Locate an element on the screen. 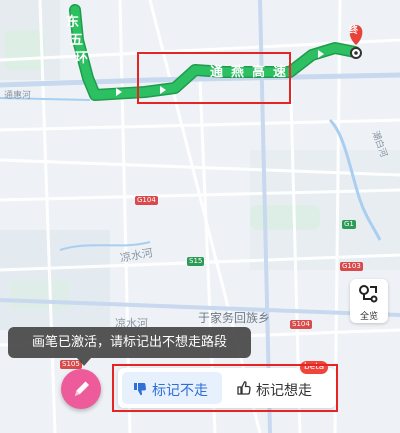 The height and width of the screenshot is (433, 400). road-badge-s104: S104 is located at coordinates (301, 324).